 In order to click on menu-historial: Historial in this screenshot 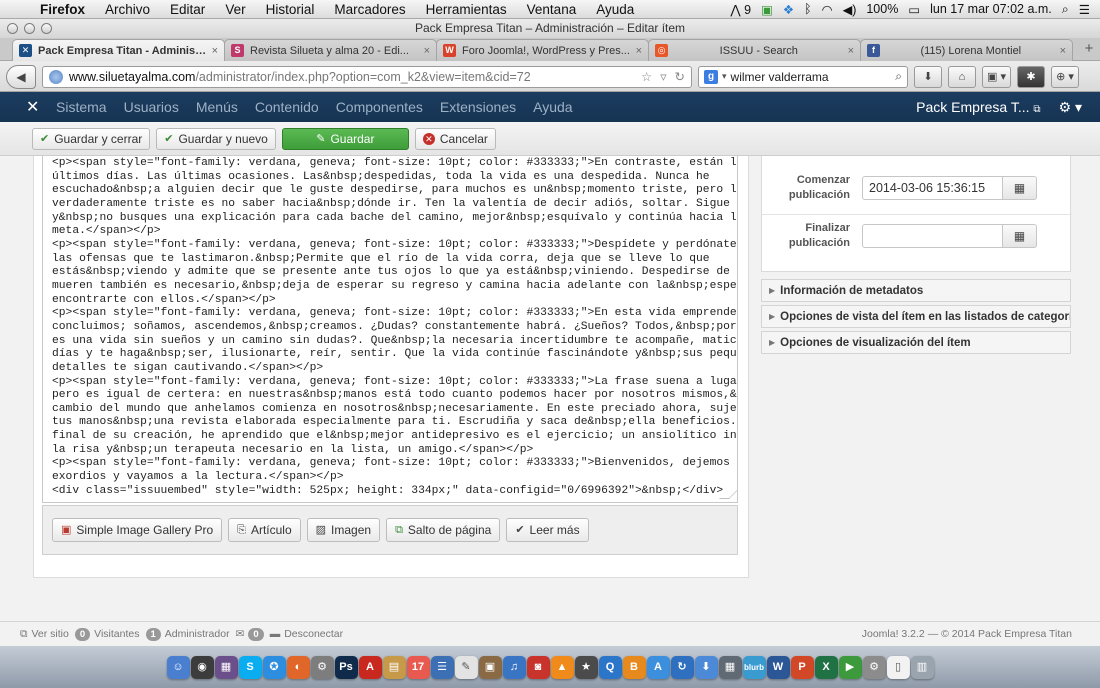, I will do `click(290, 9)`.